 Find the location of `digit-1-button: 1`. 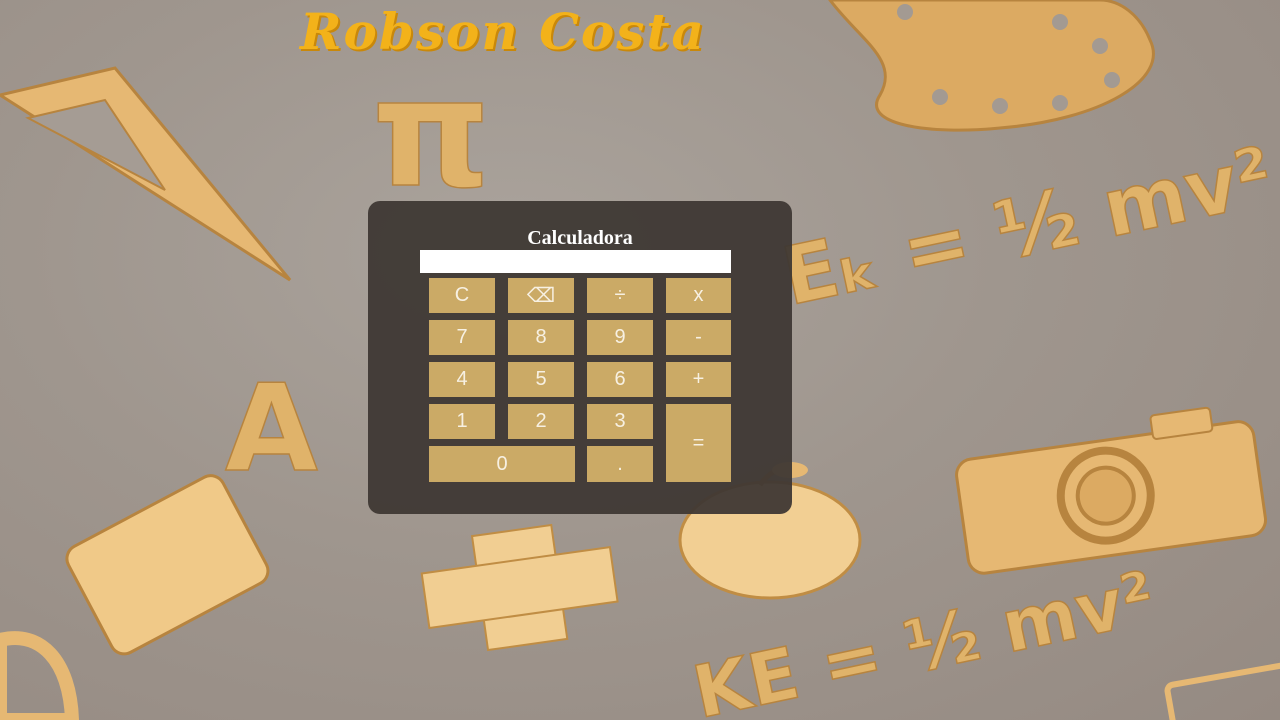

digit-1-button: 1 is located at coordinates (462, 421).